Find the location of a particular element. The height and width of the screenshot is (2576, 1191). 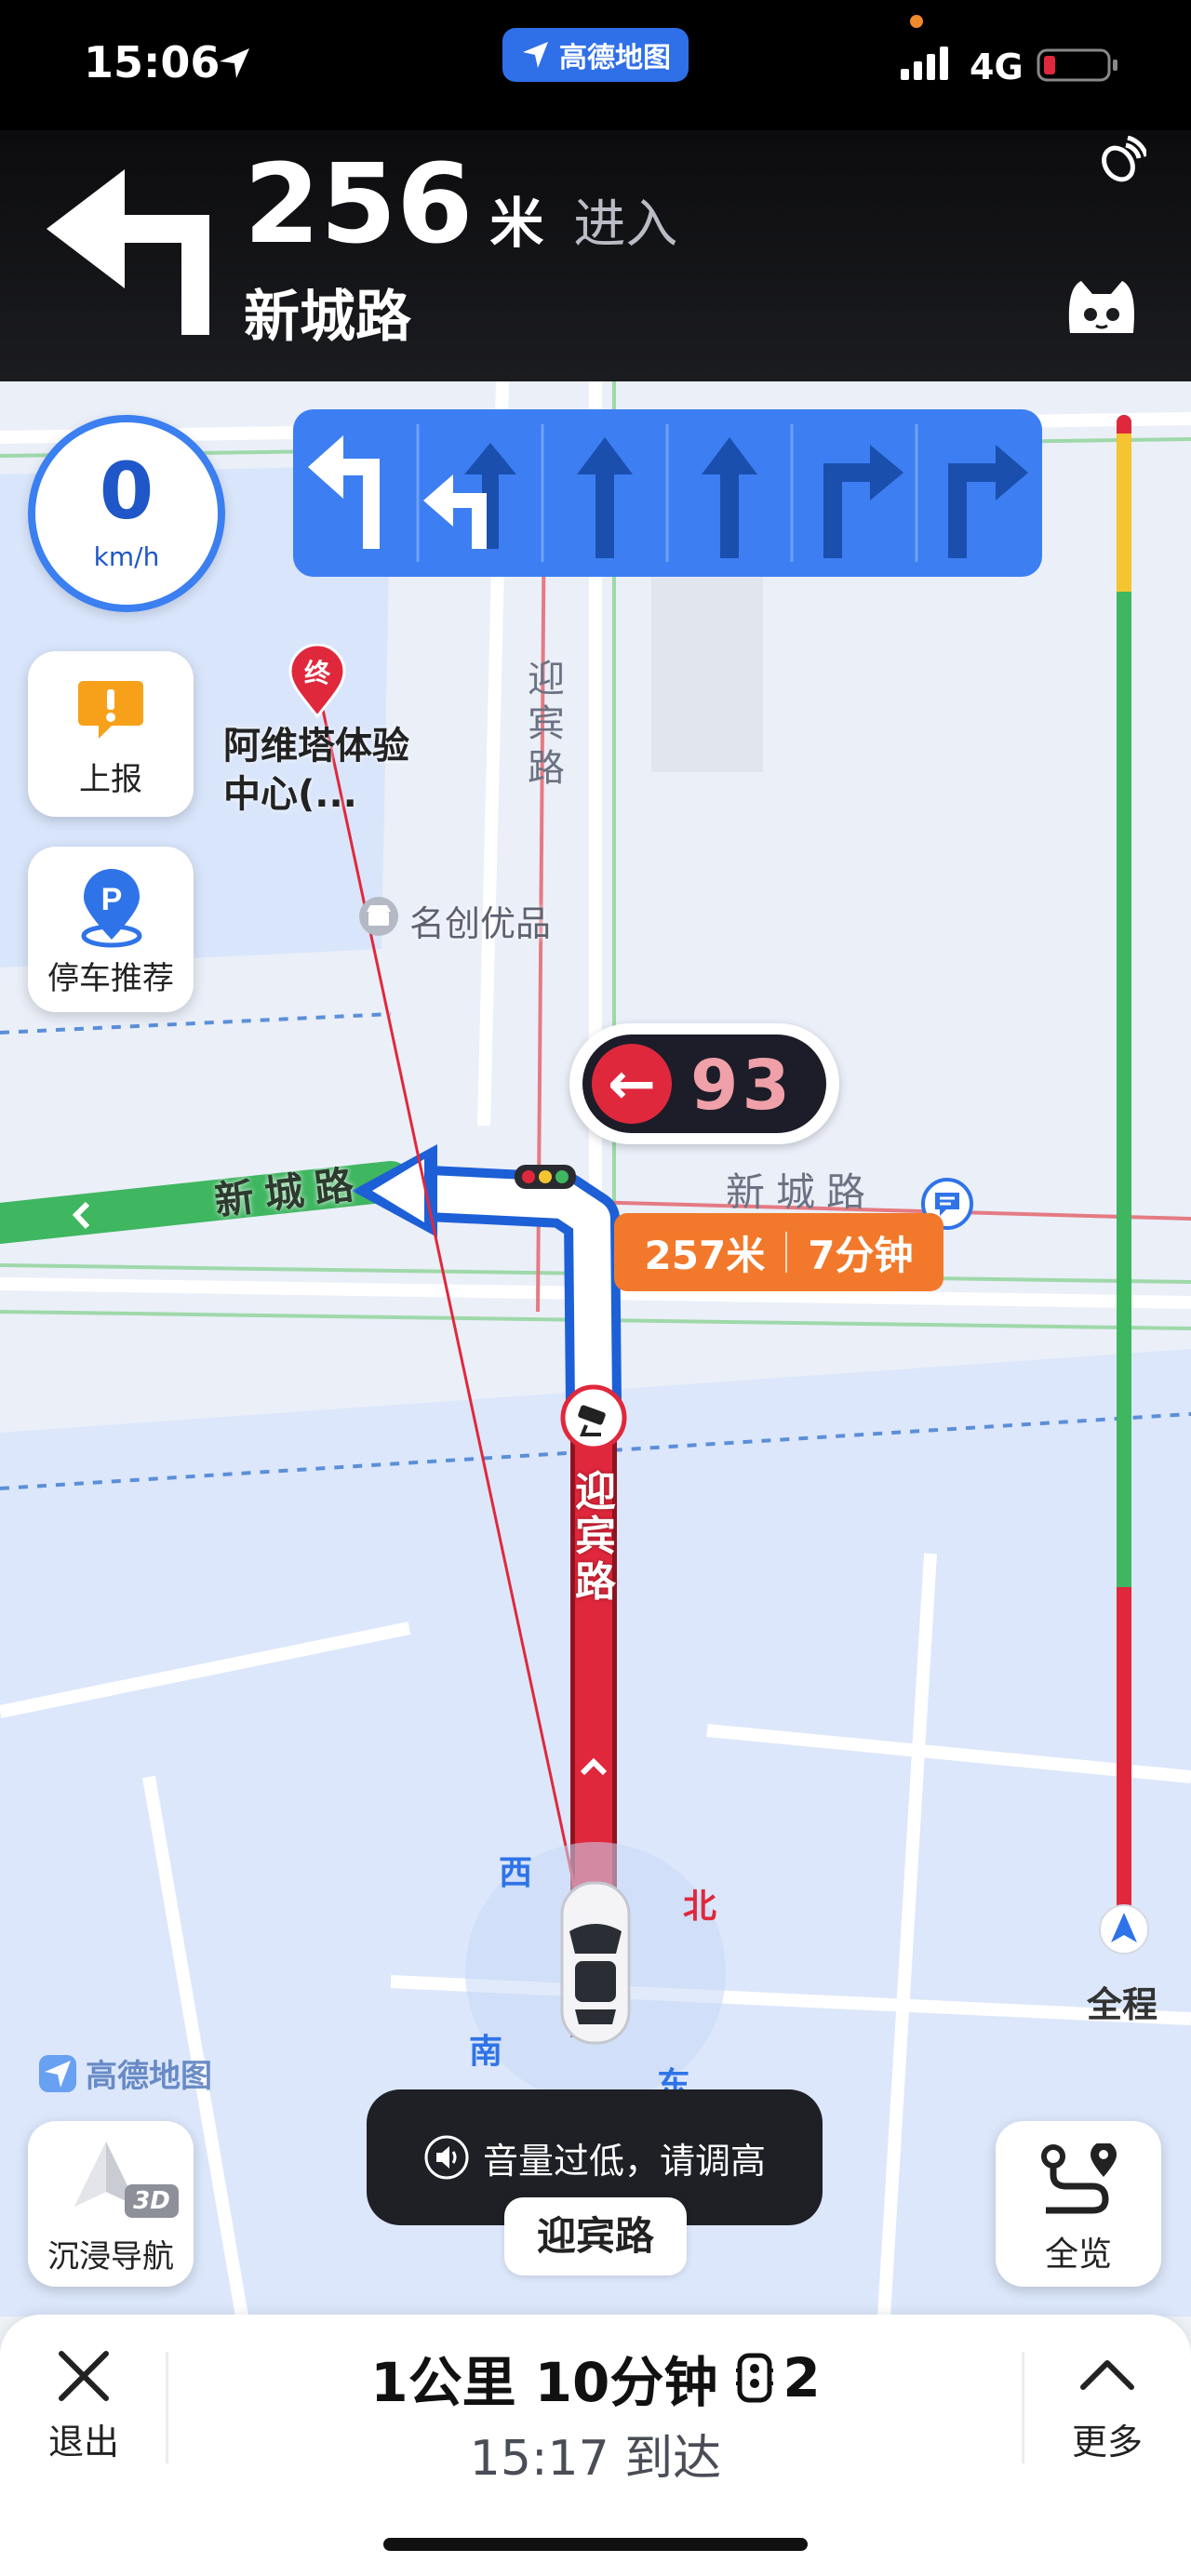

route-tip-time: 7分钟 is located at coordinates (861, 1255).